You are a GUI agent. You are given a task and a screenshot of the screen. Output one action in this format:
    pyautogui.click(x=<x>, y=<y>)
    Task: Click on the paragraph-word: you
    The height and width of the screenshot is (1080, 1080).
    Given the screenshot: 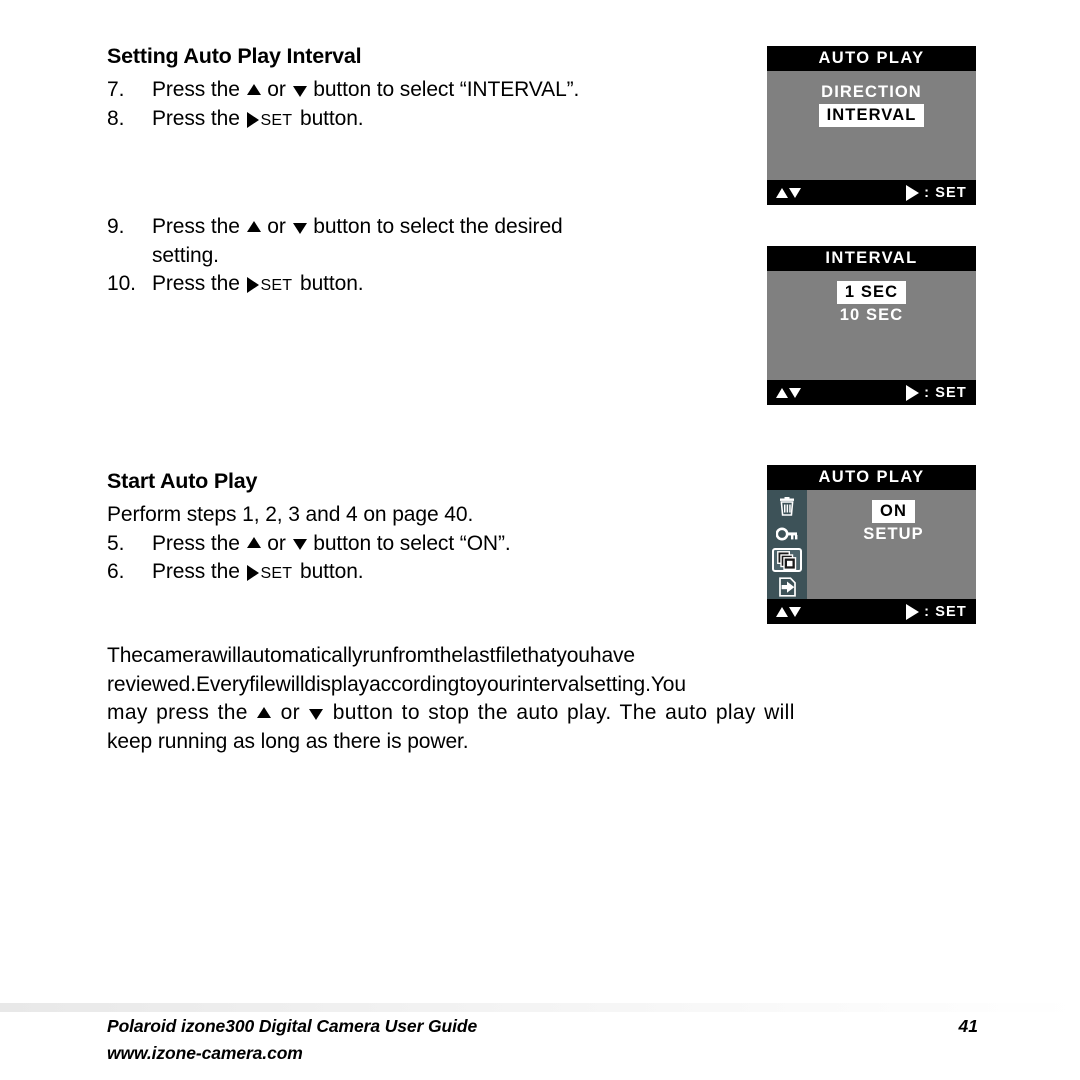 What is the action you would take?
    pyautogui.click(x=573, y=655)
    